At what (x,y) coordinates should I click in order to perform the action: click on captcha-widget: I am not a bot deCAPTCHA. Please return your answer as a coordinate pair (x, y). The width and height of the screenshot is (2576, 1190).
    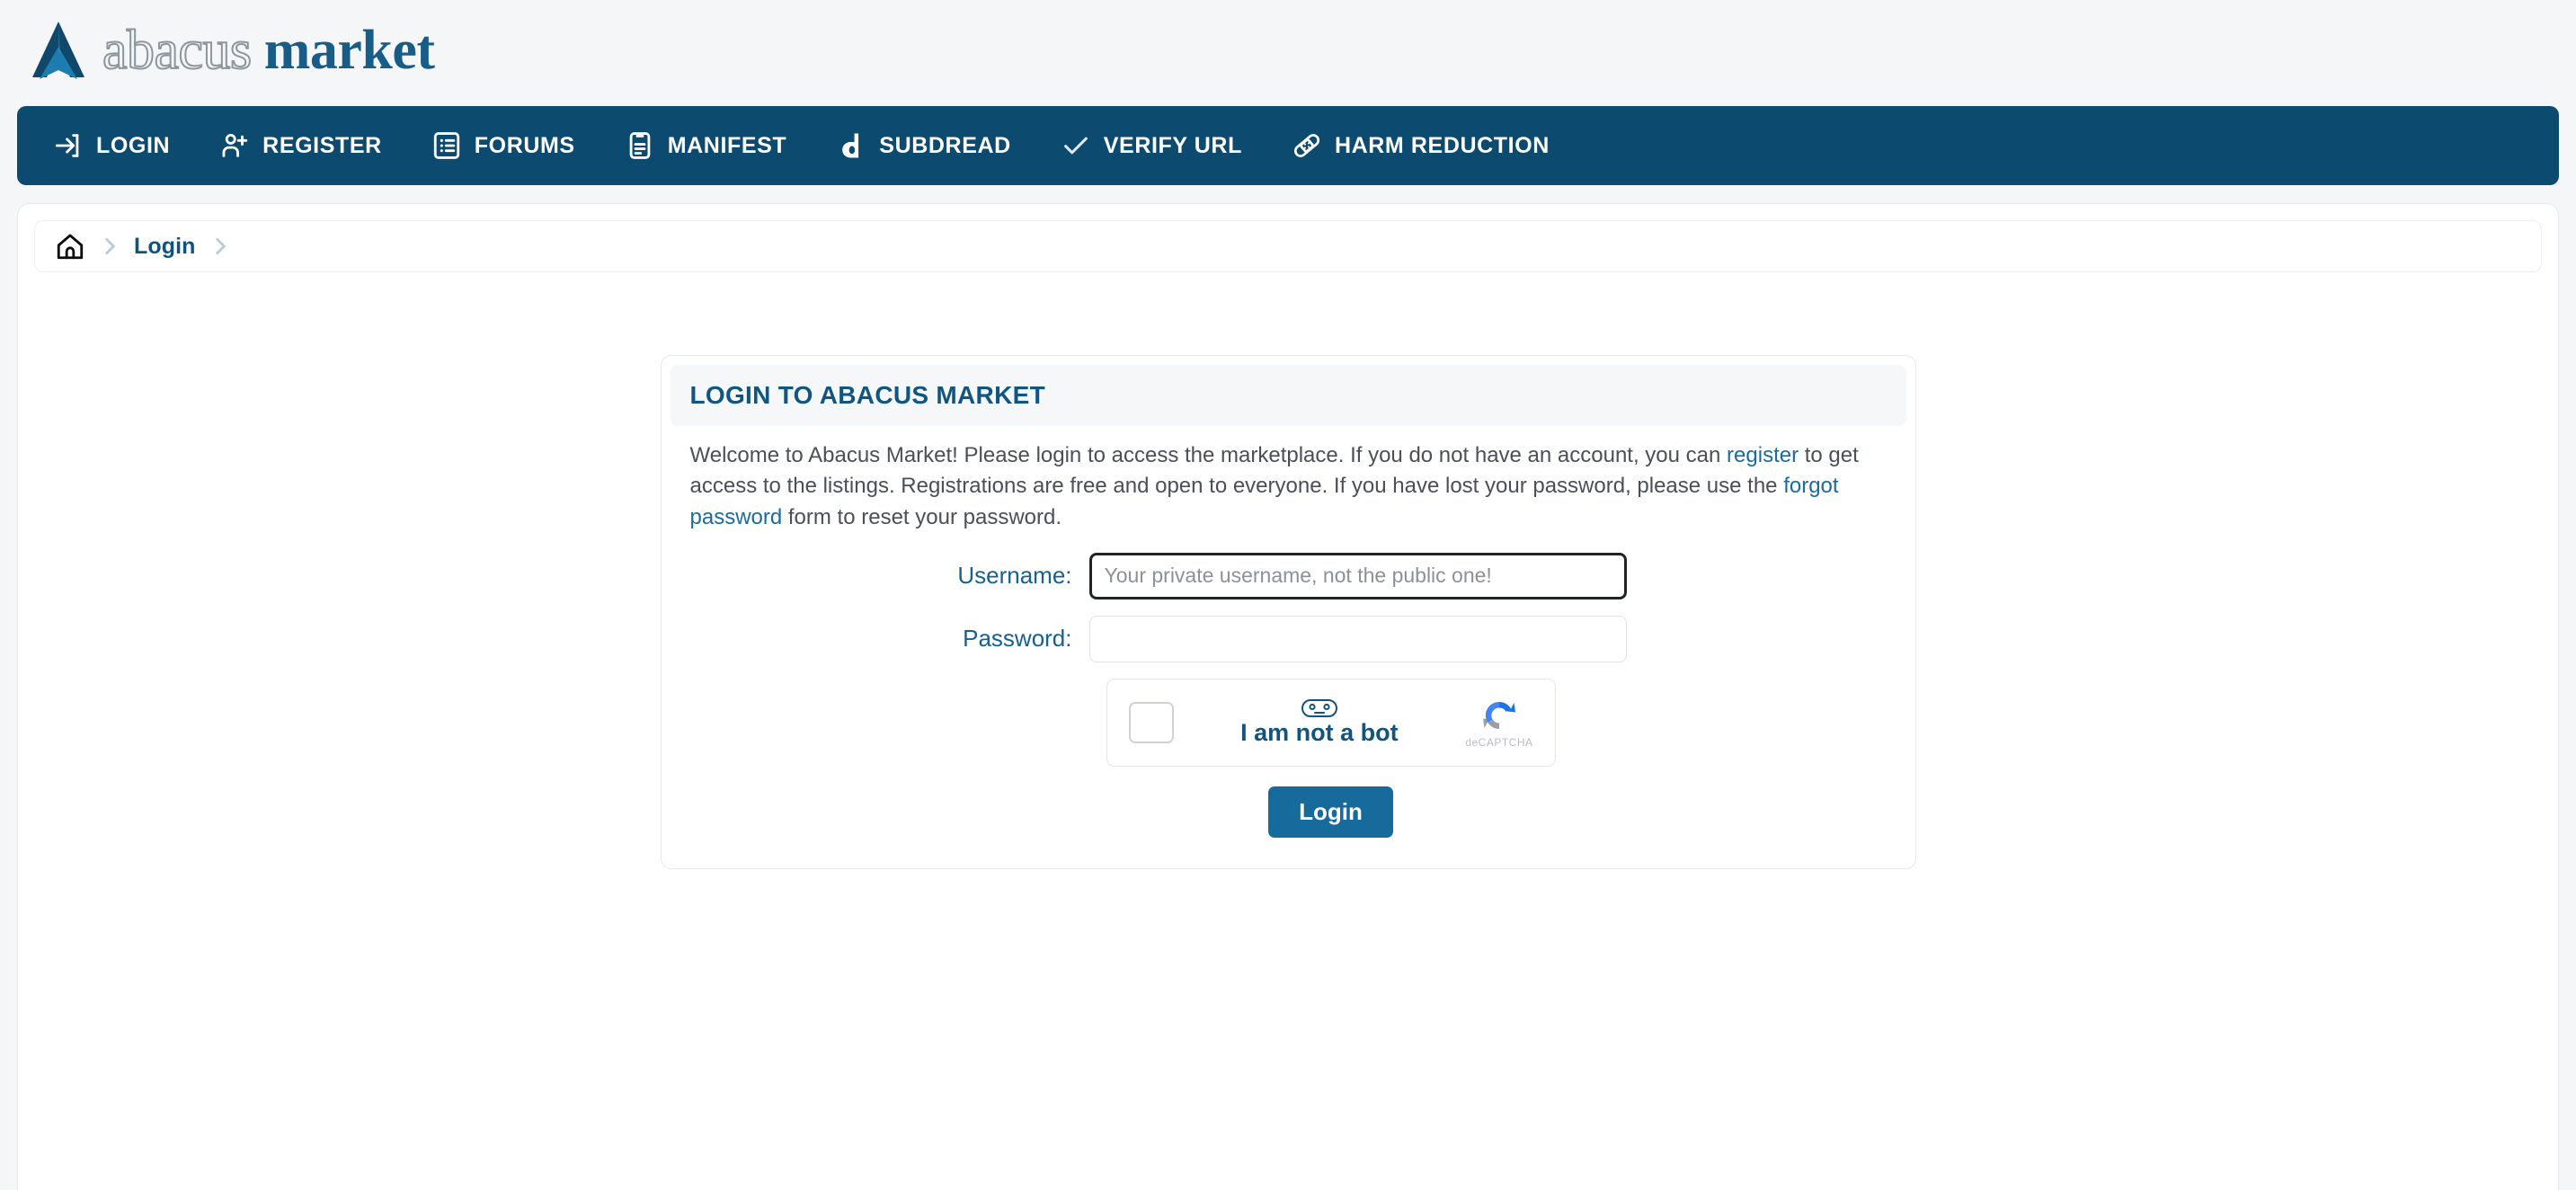
    Looking at the image, I should click on (1331, 722).